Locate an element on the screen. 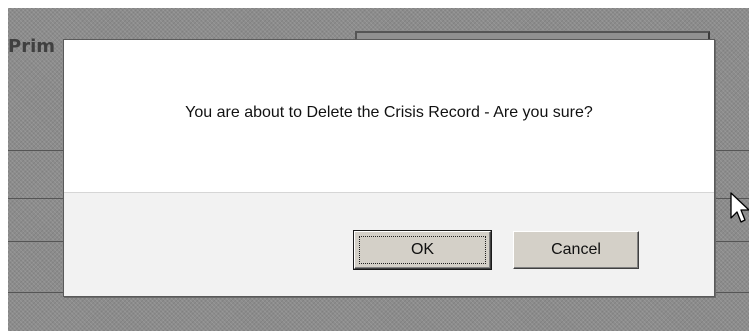  cancel-button-label: Cancel is located at coordinates (576, 249).